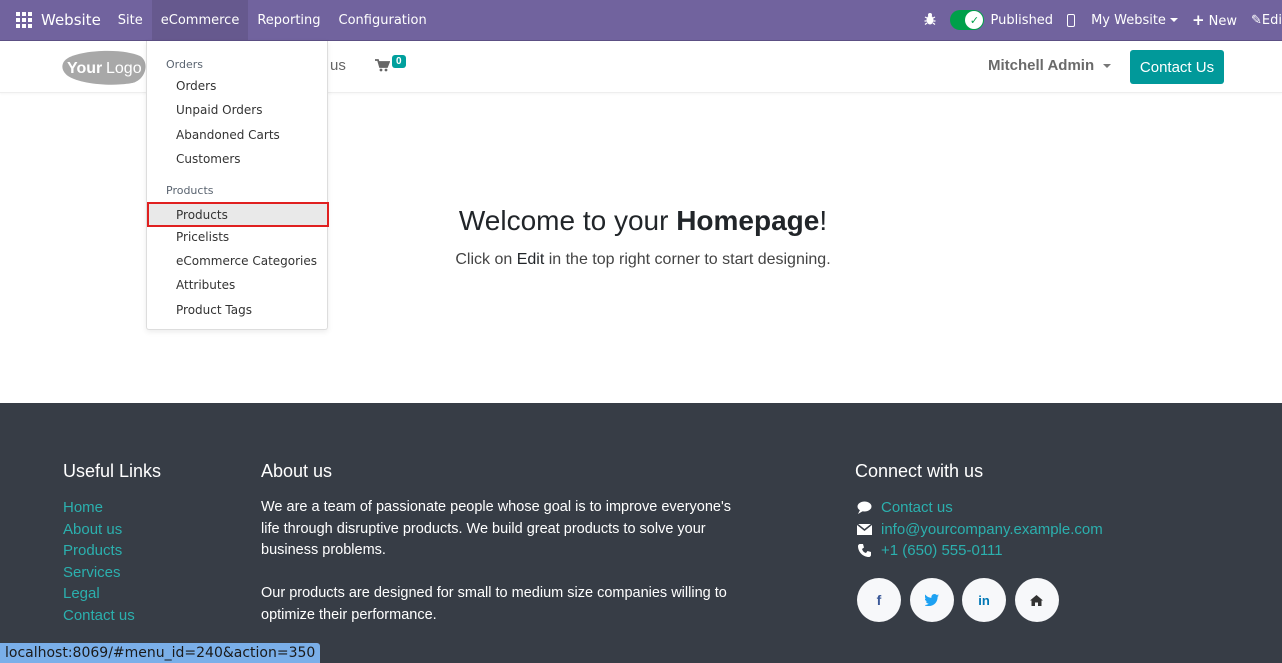  Describe the element at coordinates (1036, 600) in the screenshot. I see `home-icon` at that location.